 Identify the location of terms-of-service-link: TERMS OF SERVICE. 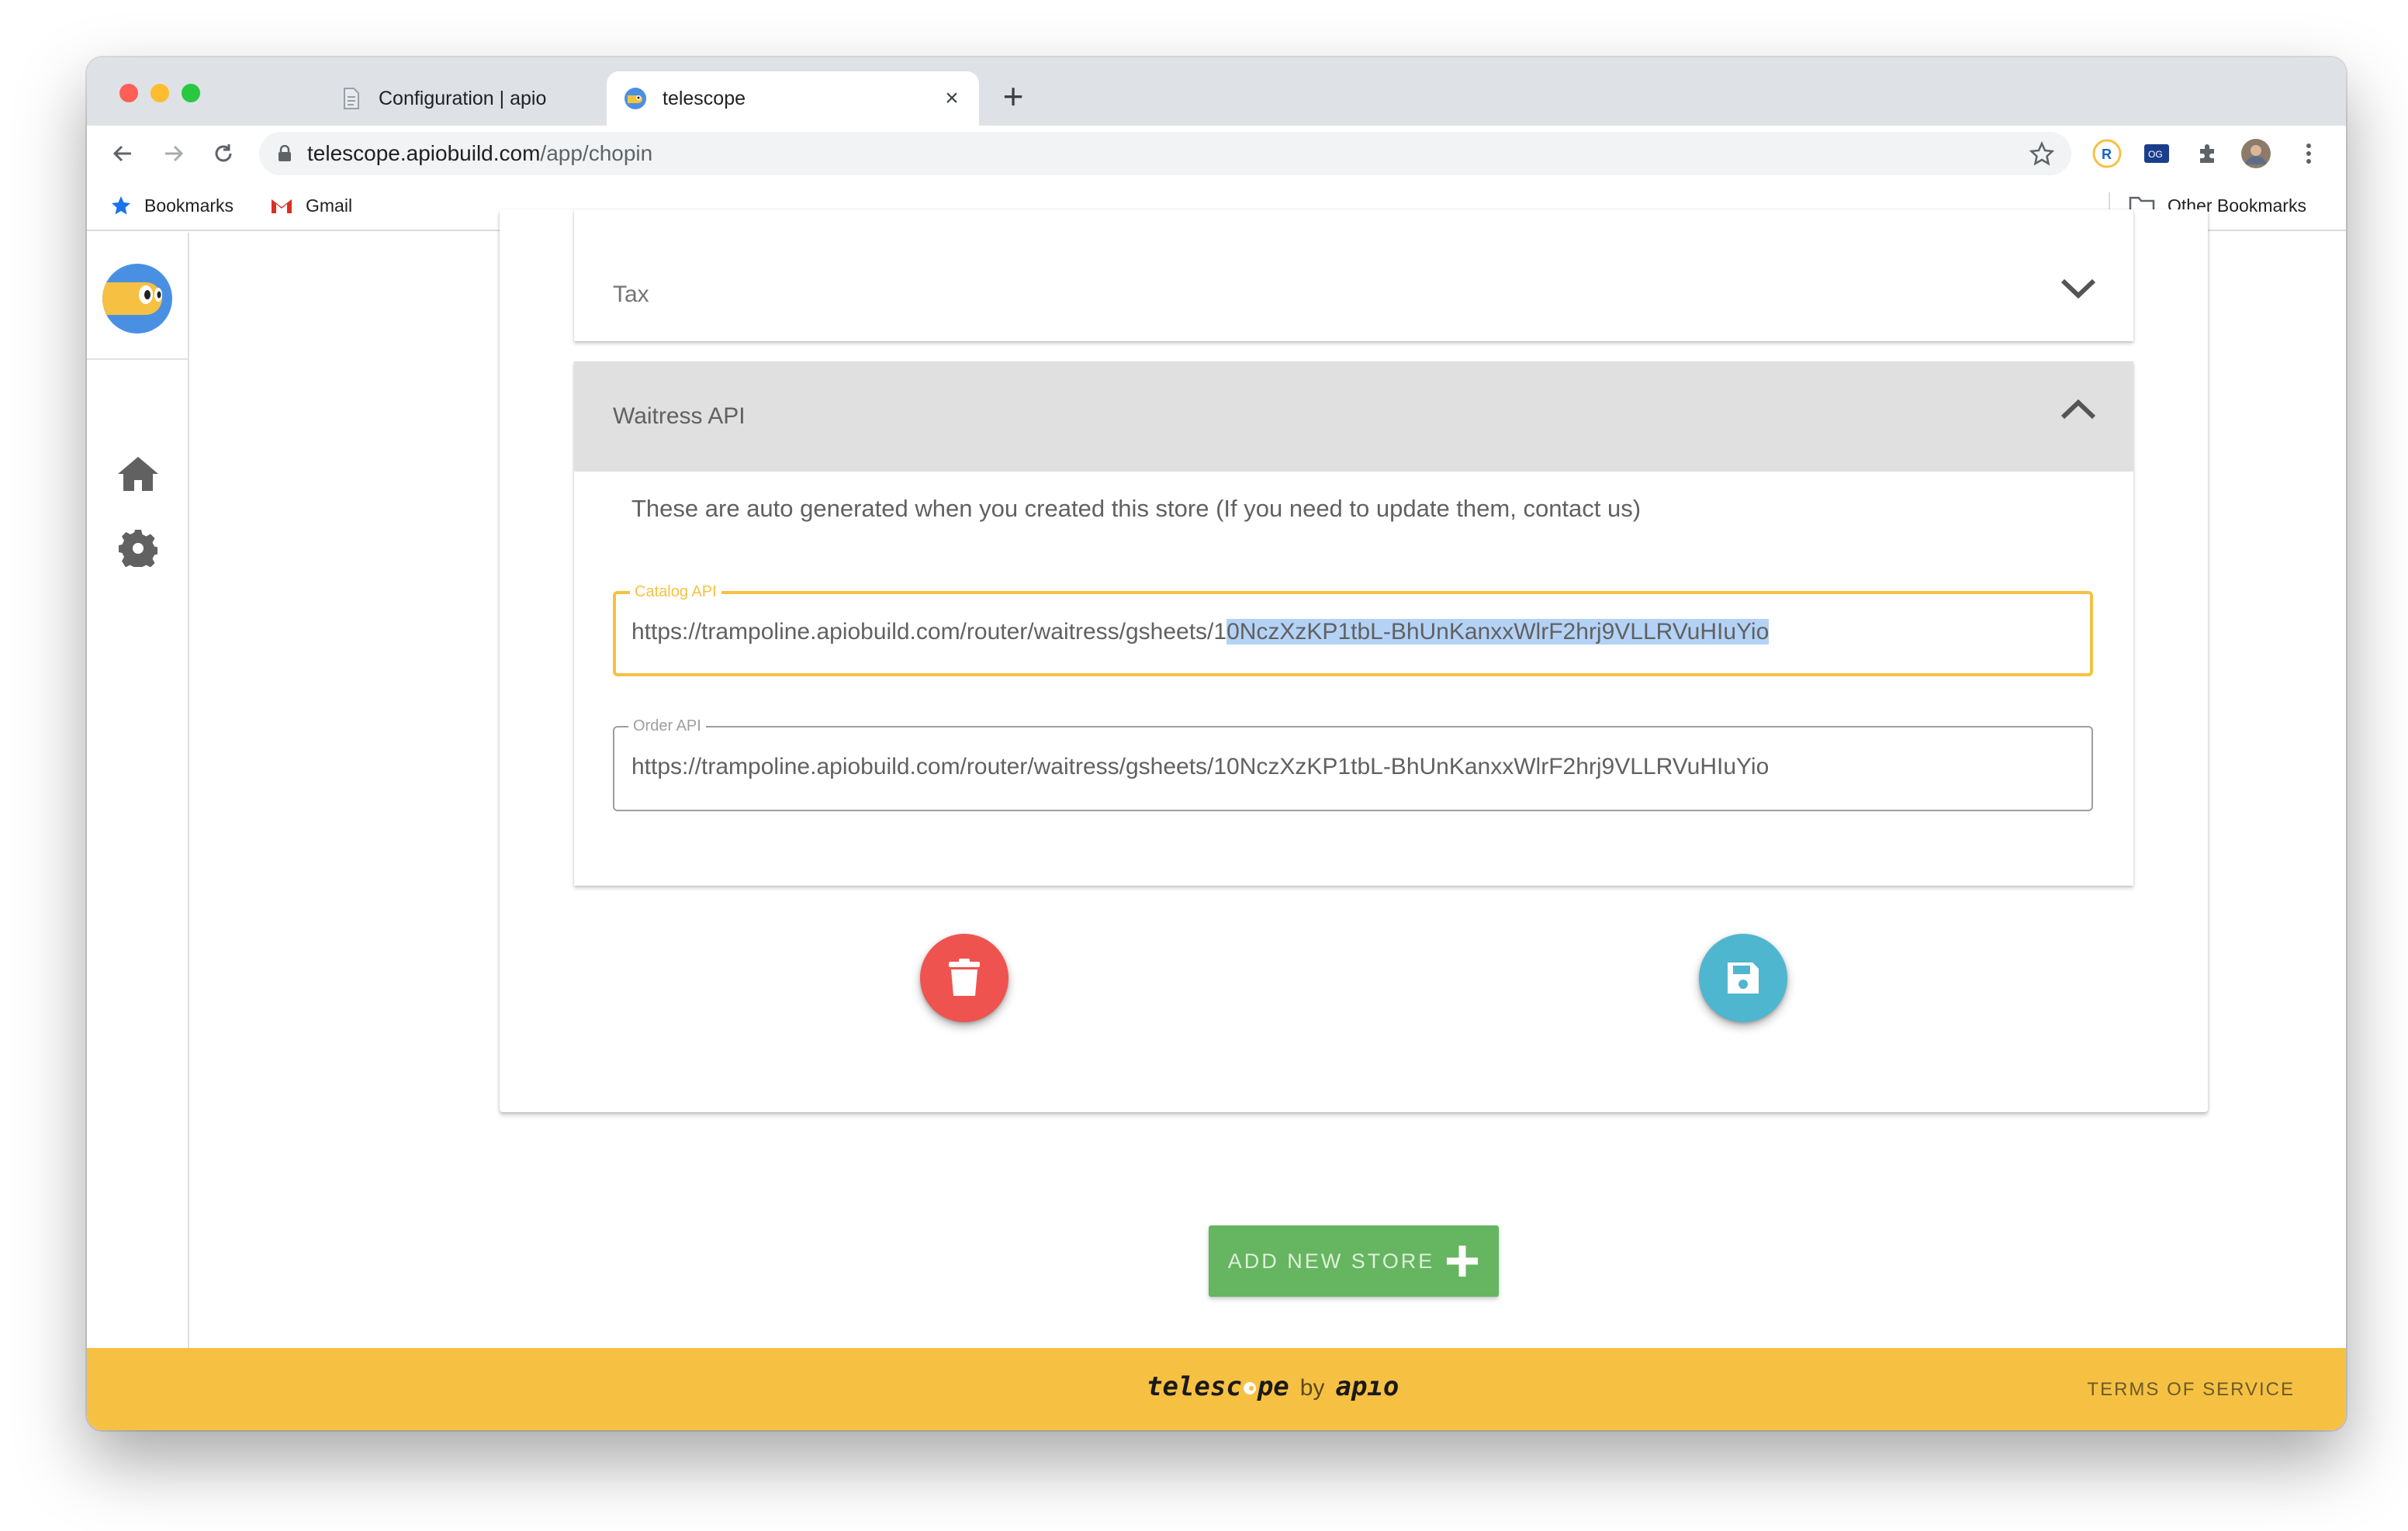
(2191, 1390).